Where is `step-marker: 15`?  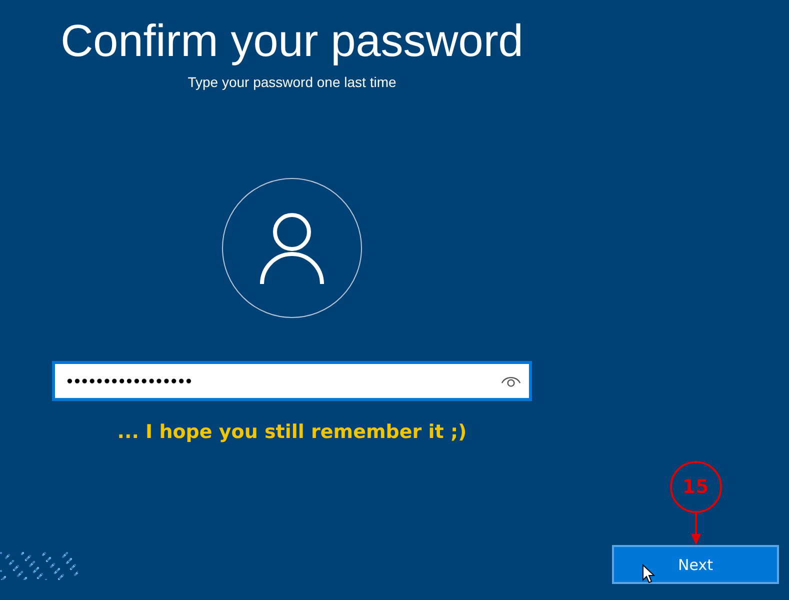
step-marker: 15 is located at coordinates (696, 487).